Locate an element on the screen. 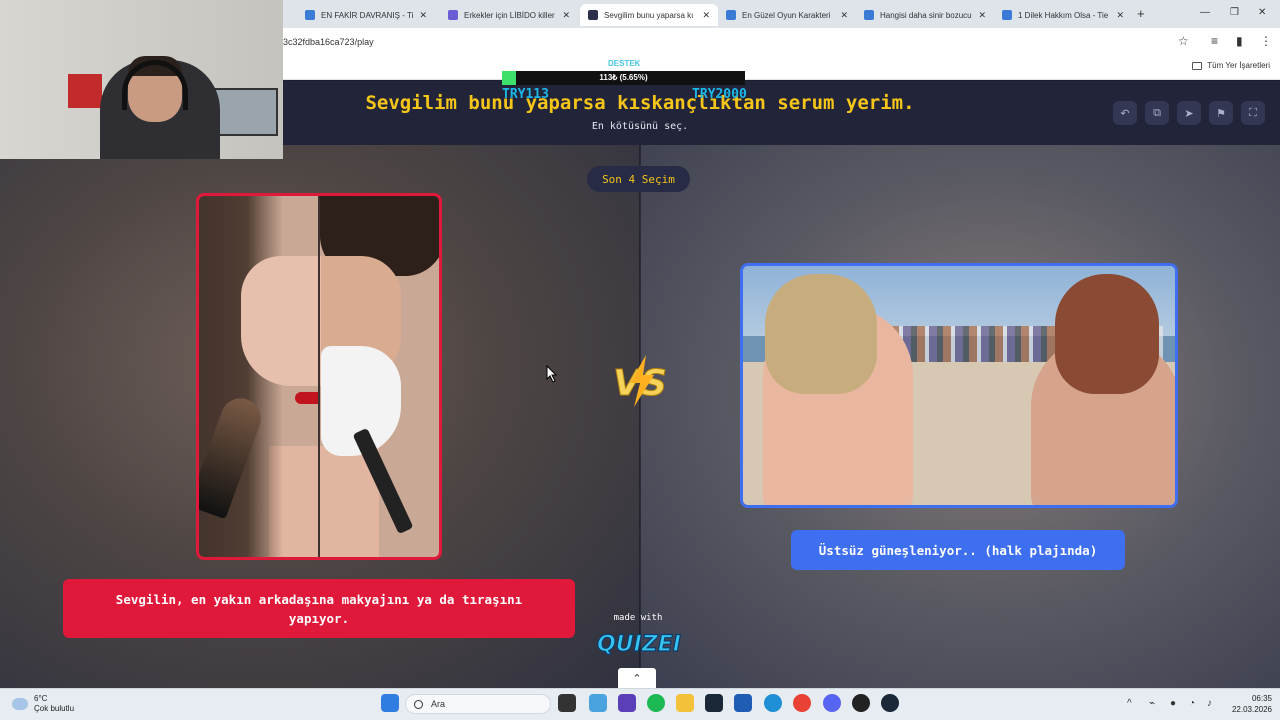 Image resolution: width=1280 pixels, height=720 pixels. tab-title: 1 Dilek Hakkım Olsa - Tie is located at coordinates (1063, 15).